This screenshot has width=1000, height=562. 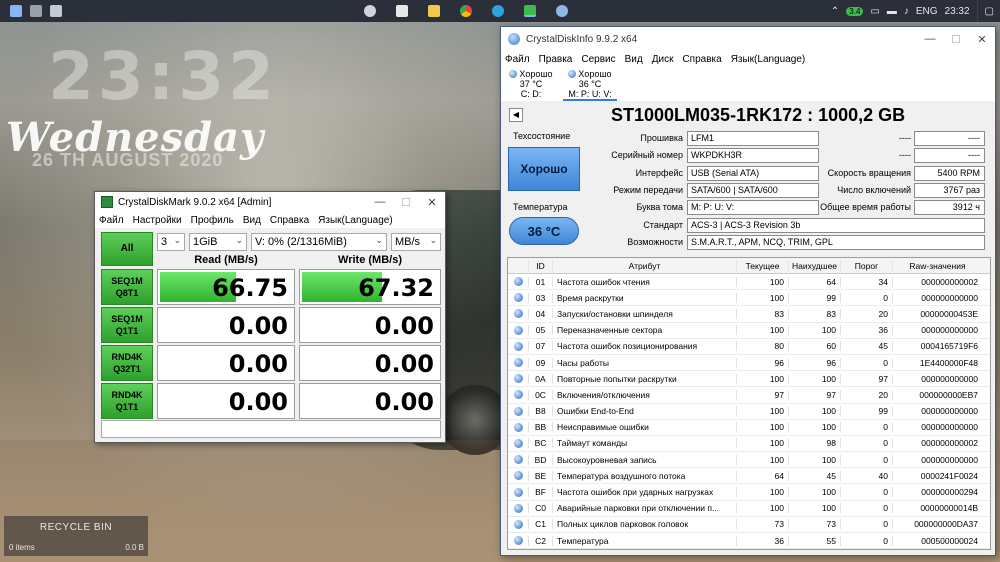 I want to click on smart-row: B8 Ошибки End-to-End 100 100 99 000000000000, so click(x=749, y=412).